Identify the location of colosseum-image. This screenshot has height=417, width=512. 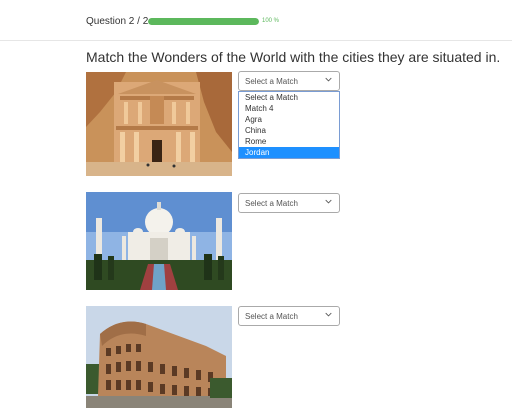
(159, 357).